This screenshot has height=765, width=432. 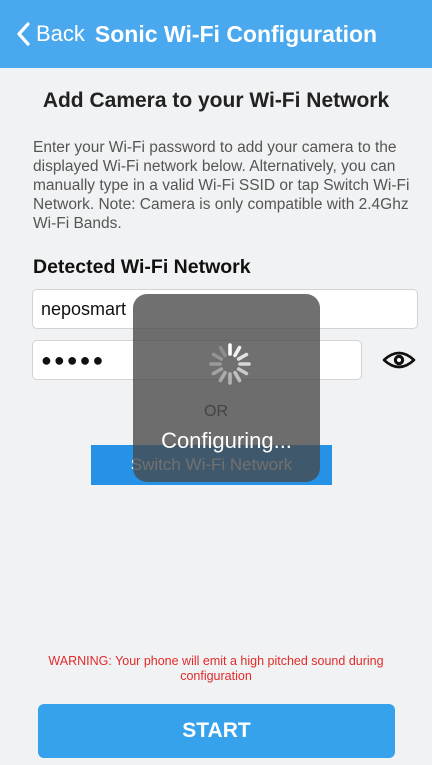 I want to click on spinner-icon, so click(x=230, y=364).